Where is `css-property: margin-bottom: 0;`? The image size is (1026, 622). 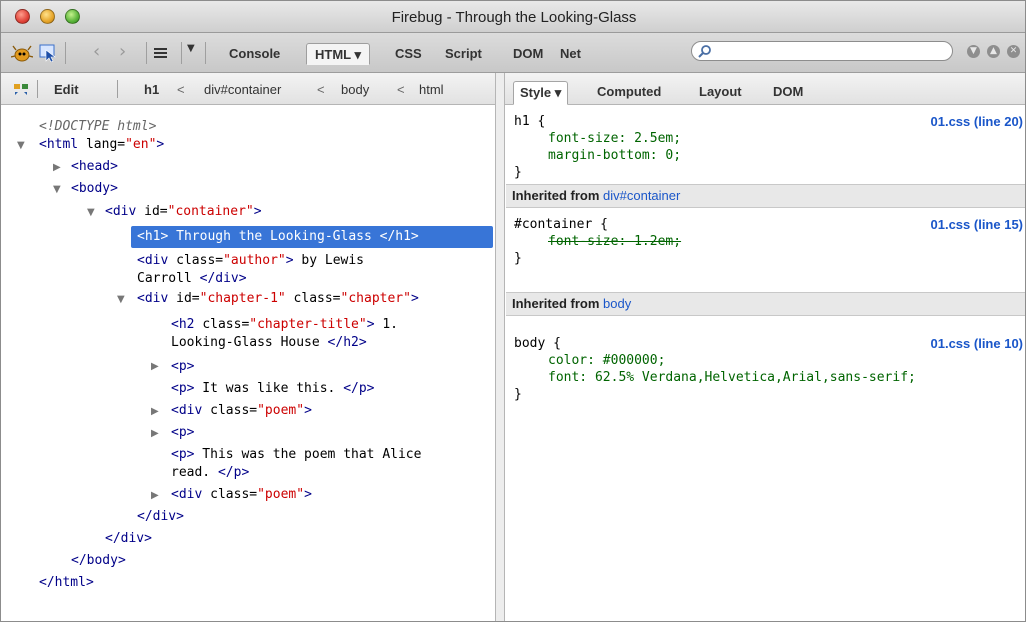 css-property: margin-bottom: 0; is located at coordinates (614, 156).